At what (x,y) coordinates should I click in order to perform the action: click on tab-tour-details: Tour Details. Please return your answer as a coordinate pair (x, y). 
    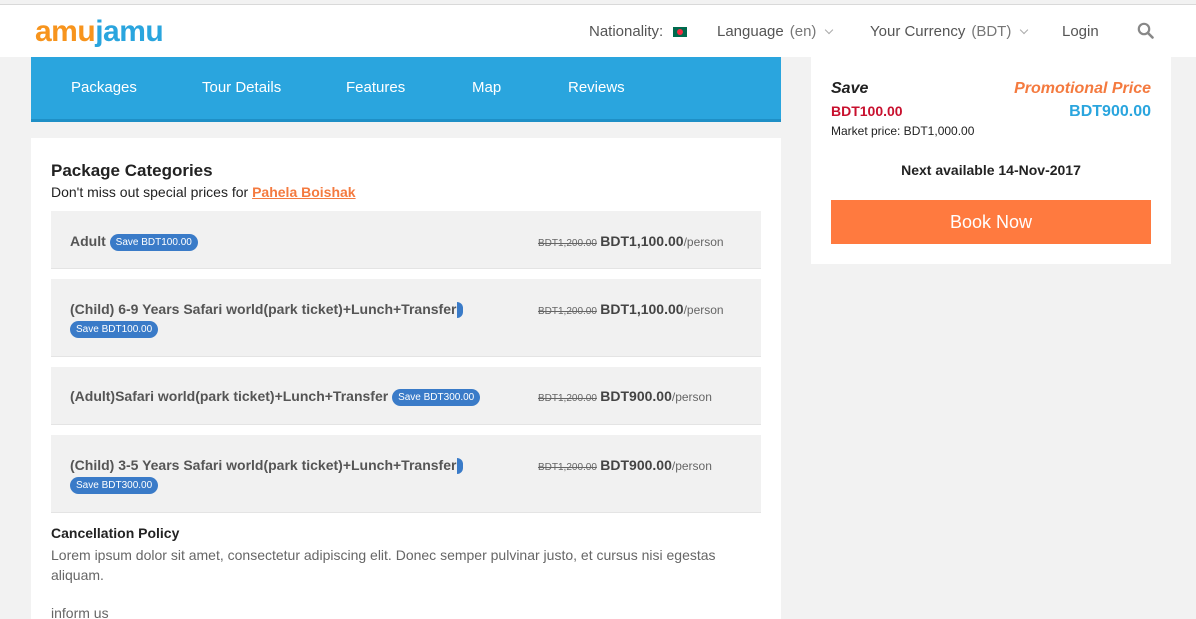
    Looking at the image, I should click on (241, 87).